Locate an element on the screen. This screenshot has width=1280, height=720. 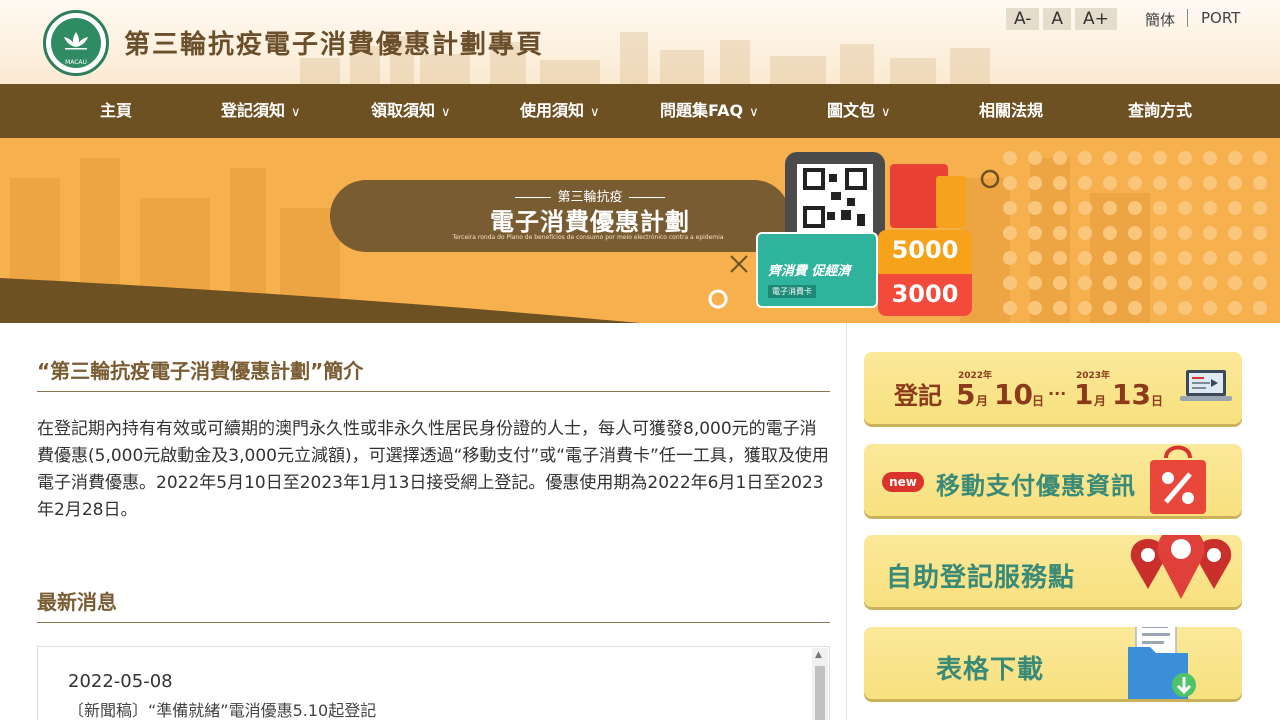
end-month: 1 is located at coordinates (1084, 394).